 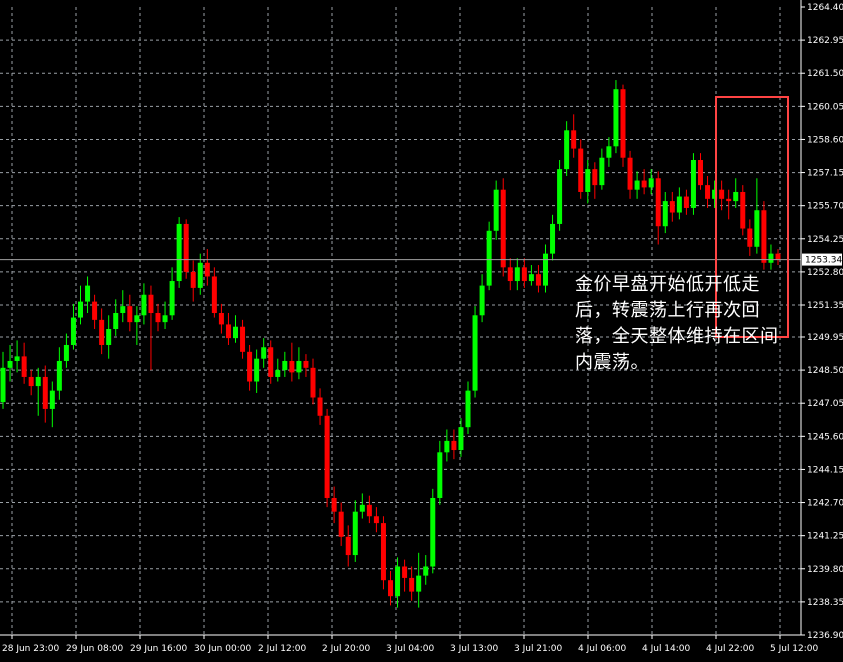 I want to click on y-tick-label: 1249.95, so click(x=825, y=338).